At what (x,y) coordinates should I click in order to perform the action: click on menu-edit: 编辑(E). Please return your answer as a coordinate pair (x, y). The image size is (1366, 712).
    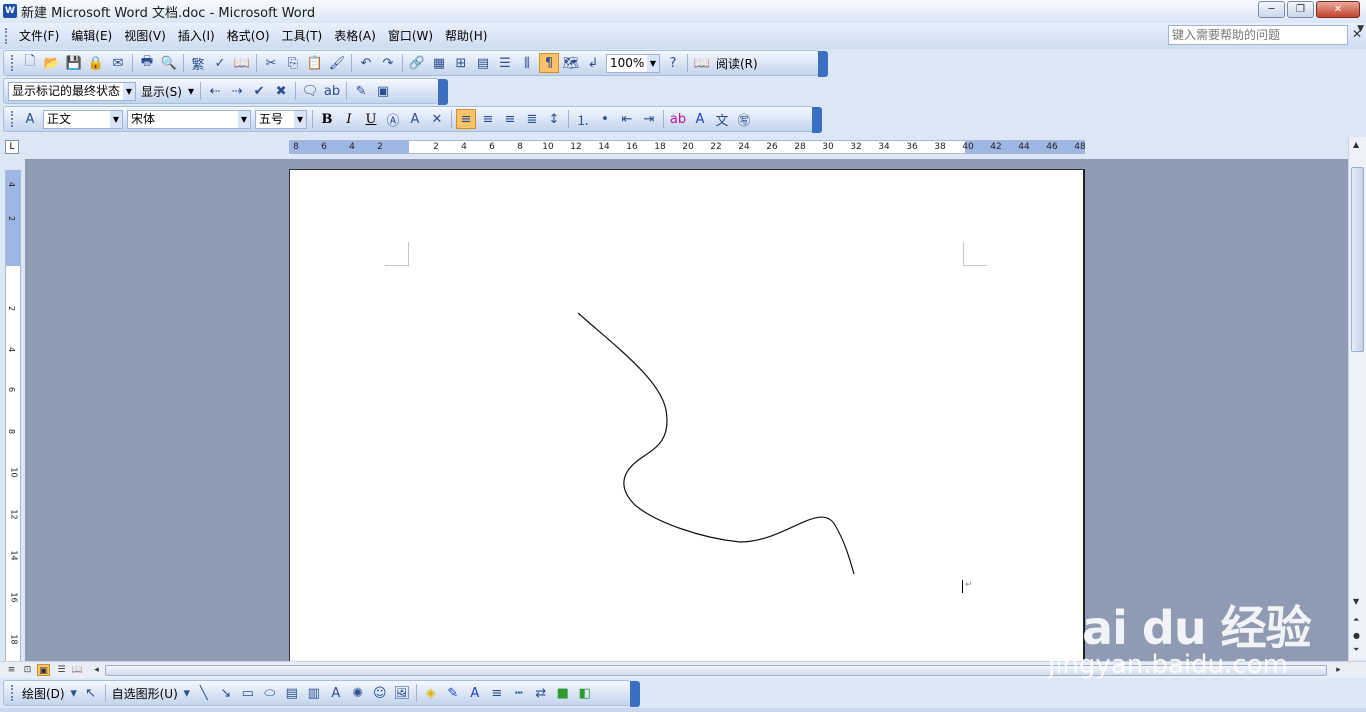
    Looking at the image, I should click on (91, 36).